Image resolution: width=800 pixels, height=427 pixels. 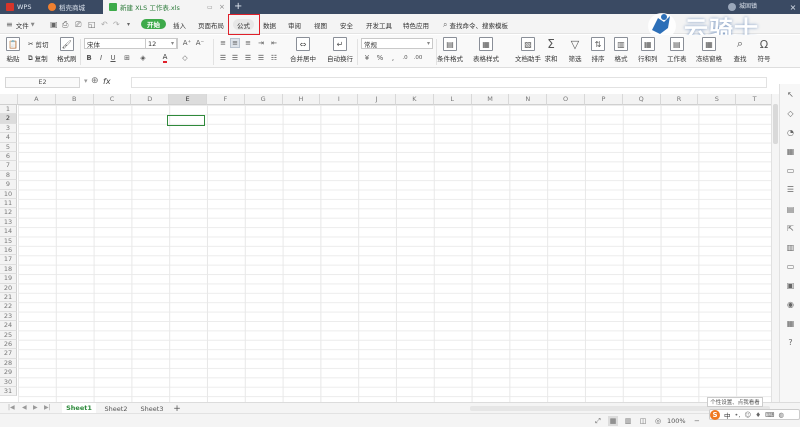 I want to click on last-sheet-icon: ▶|, so click(x=47, y=407).